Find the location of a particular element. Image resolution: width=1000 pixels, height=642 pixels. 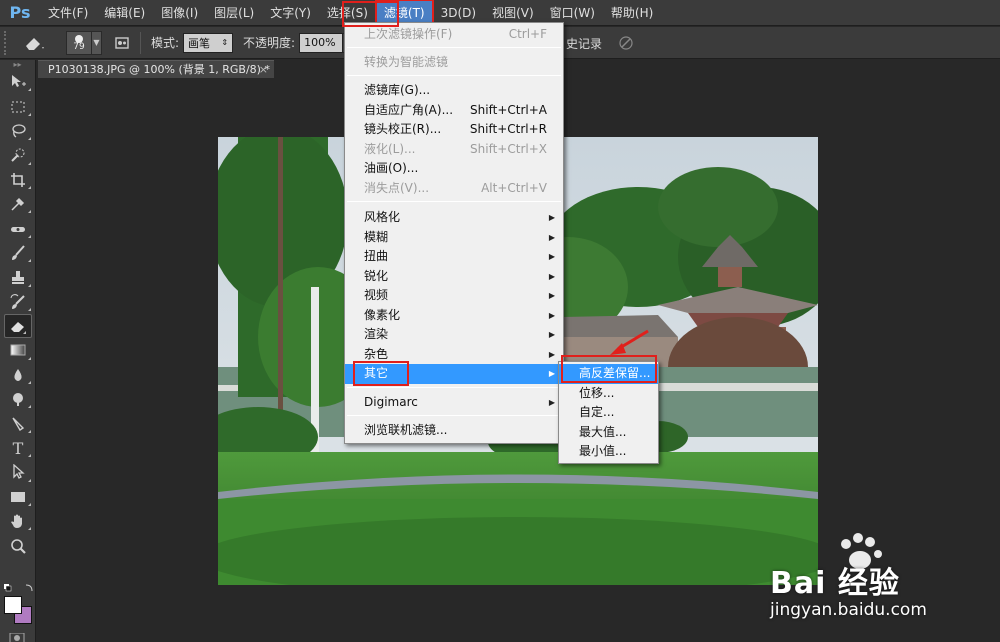

distort-item: 扭曲 ▶ is located at coordinates (454, 257).